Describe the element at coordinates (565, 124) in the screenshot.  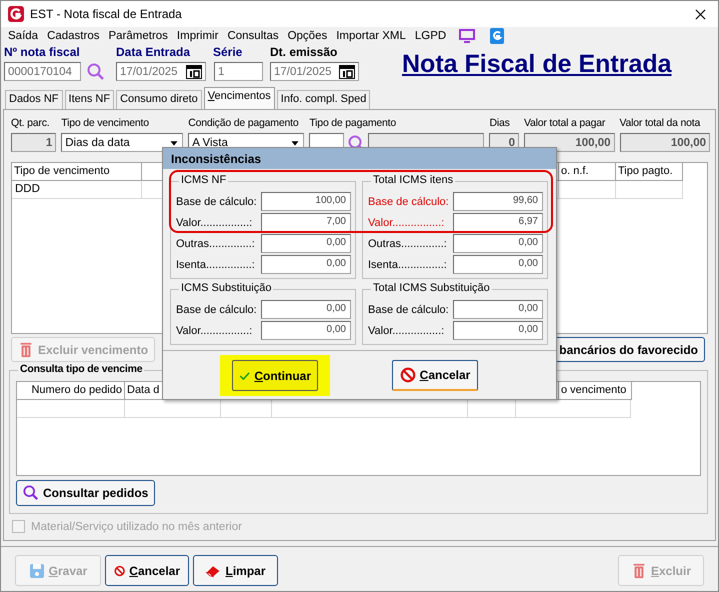
I see `field-label: Valor total a pagar` at that location.